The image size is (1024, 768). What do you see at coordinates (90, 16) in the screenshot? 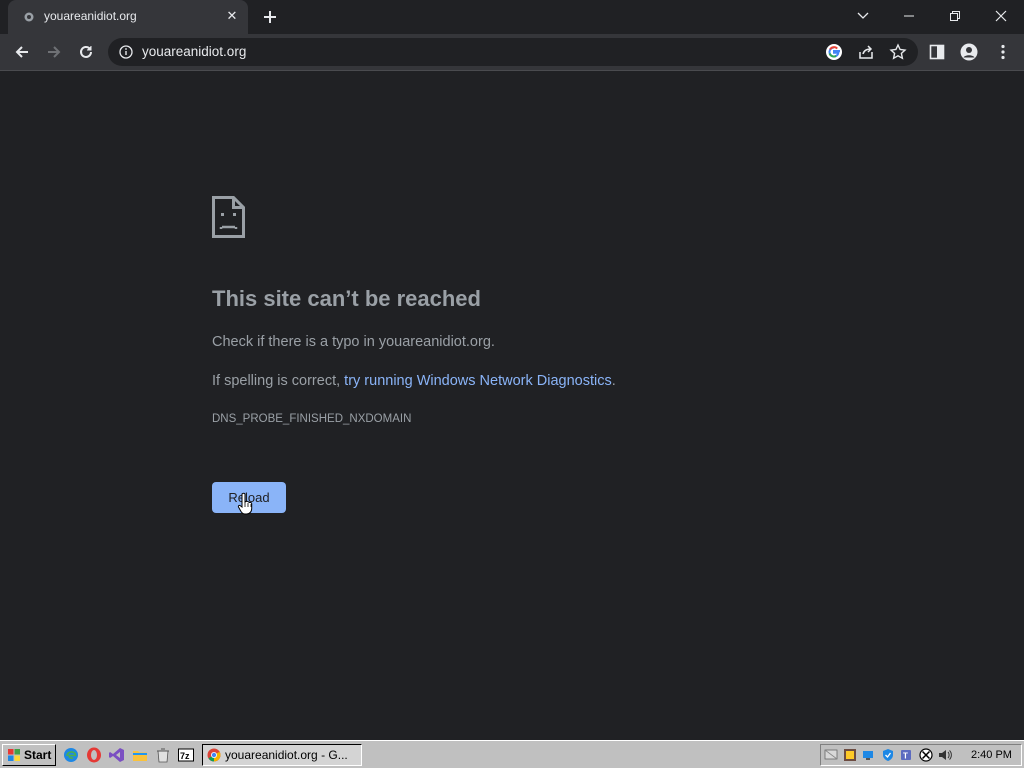
I see `tab-title: youareanidiot.org` at bounding box center [90, 16].